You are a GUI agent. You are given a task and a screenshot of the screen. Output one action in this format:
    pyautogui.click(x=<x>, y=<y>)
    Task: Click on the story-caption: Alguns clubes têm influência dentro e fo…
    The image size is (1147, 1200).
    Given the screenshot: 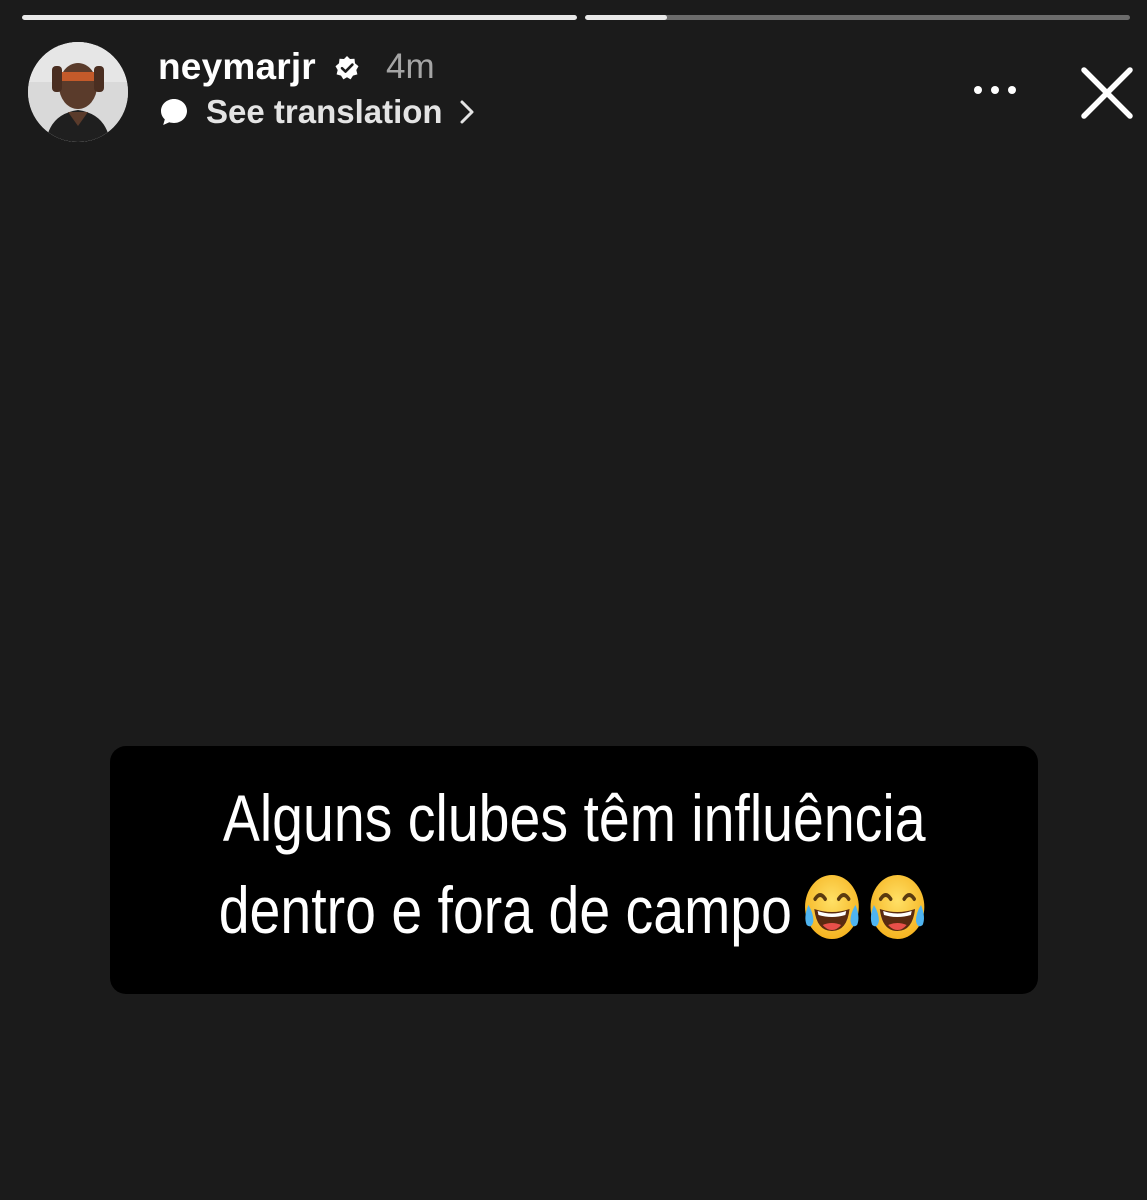 What is the action you would take?
    pyautogui.click(x=573, y=870)
    